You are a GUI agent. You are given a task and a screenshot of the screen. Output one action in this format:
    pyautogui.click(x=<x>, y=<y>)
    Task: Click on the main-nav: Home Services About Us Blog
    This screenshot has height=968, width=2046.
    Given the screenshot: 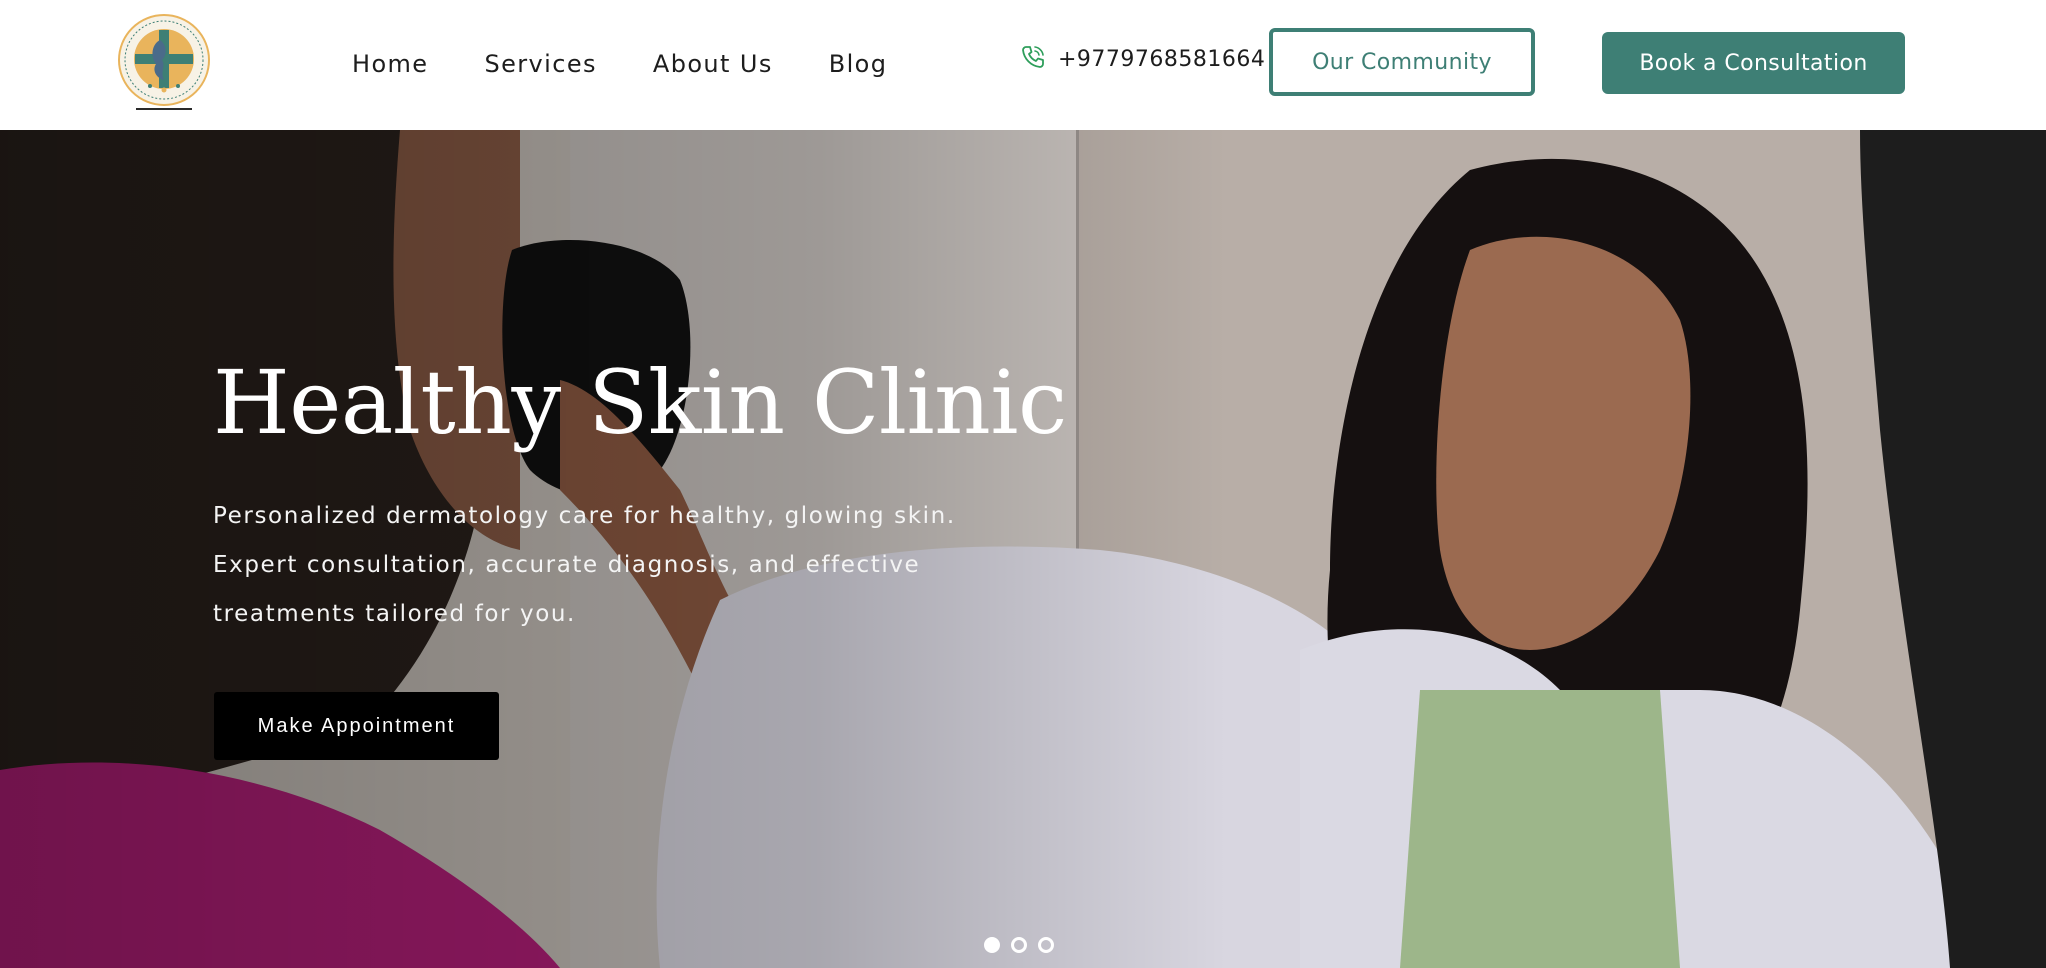 What is the action you would take?
    pyautogui.click(x=647, y=64)
    